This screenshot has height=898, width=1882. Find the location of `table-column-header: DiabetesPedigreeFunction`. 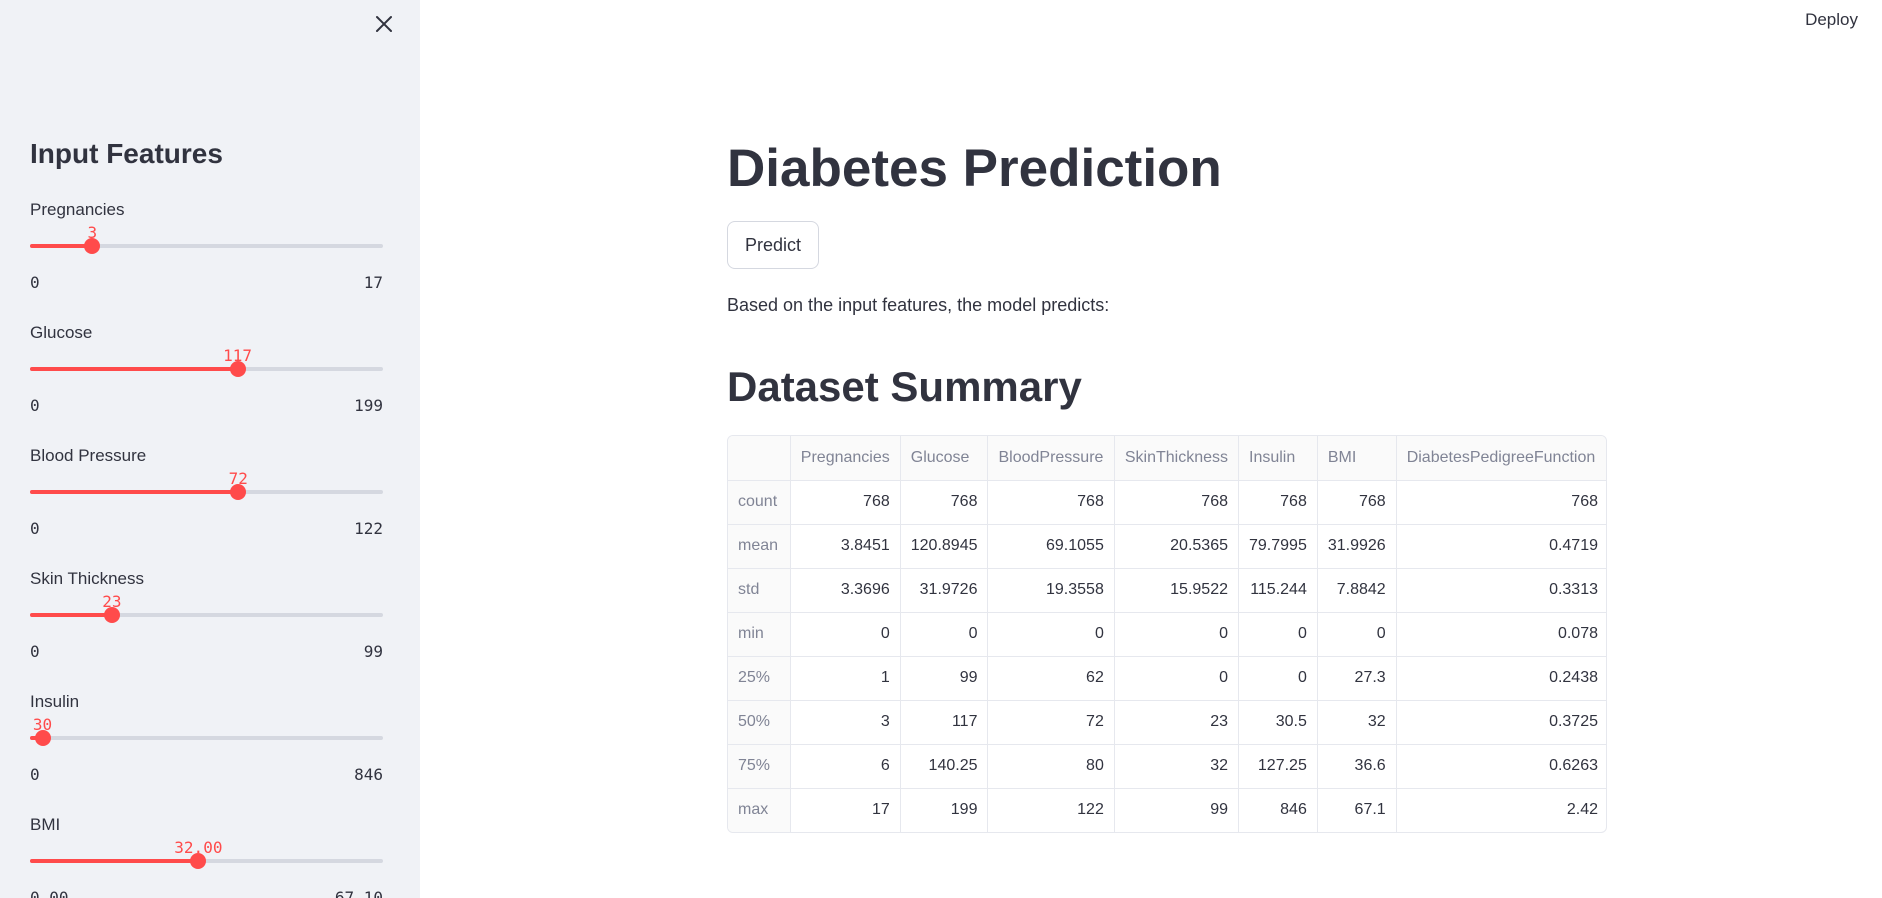

table-column-header: DiabetesPedigreeFunction is located at coordinates (1501, 458).